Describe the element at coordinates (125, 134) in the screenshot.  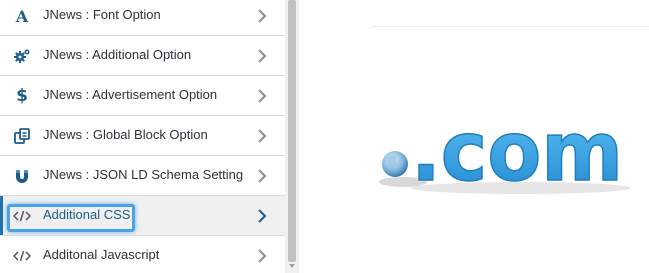
I see `menu-item-label: JNews : Global Block Option` at that location.